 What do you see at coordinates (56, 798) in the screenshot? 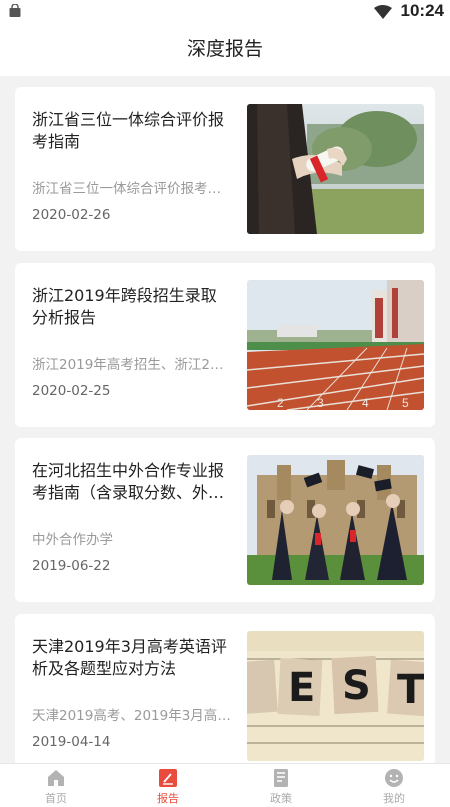
I see `tab-label: 首页` at bounding box center [56, 798].